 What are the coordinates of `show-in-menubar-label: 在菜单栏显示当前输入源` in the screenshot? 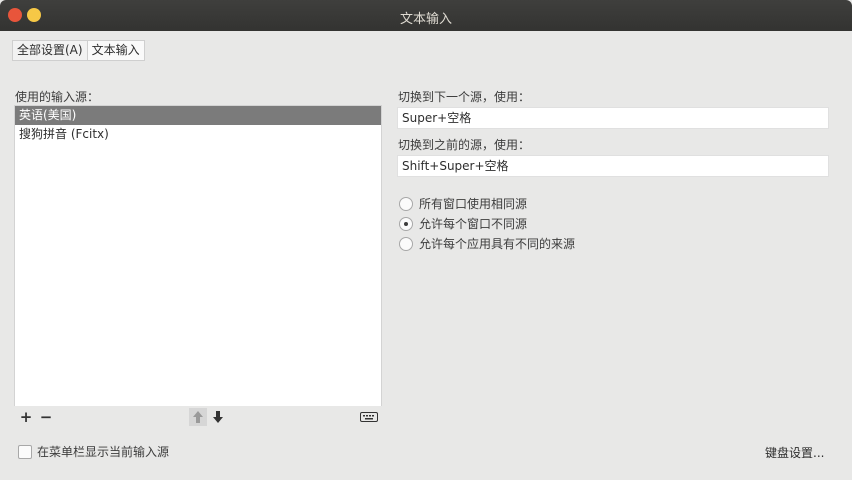 It's located at (103, 452).